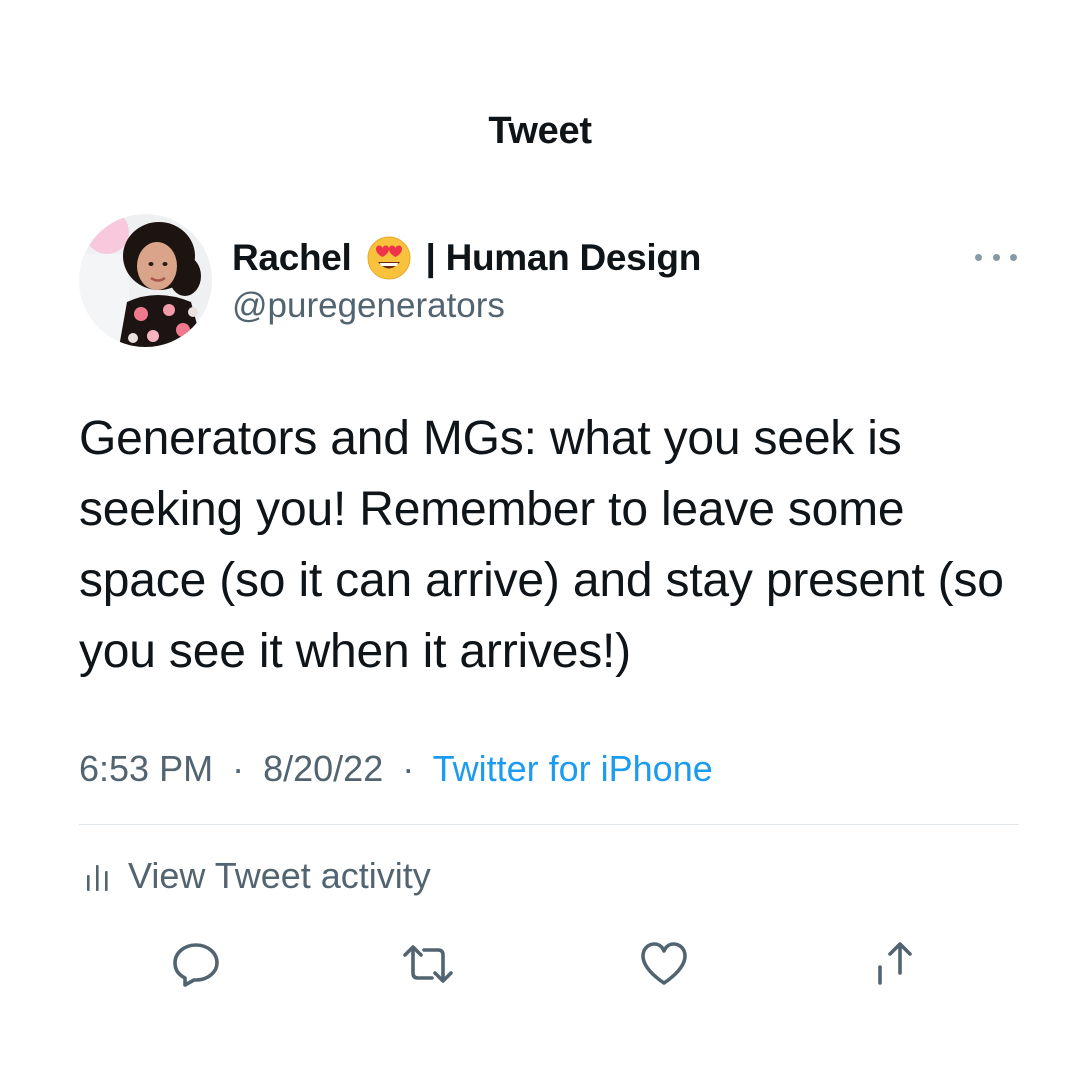  What do you see at coordinates (396, 769) in the screenshot?
I see `tweet-meta: 6:53 PM · 8/20/22 · Twitter for iPhone` at bounding box center [396, 769].